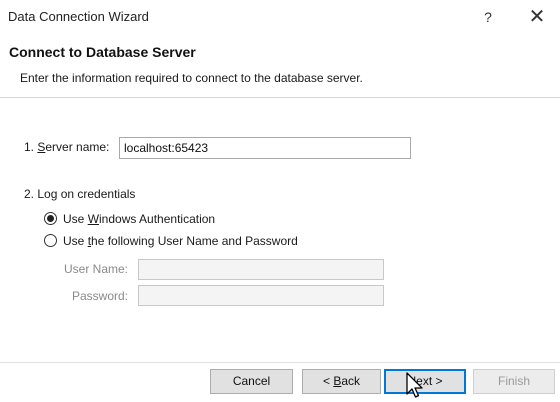 The image size is (560, 402). What do you see at coordinates (78, 16) in the screenshot?
I see `window-title: Data Connection Wizard` at bounding box center [78, 16].